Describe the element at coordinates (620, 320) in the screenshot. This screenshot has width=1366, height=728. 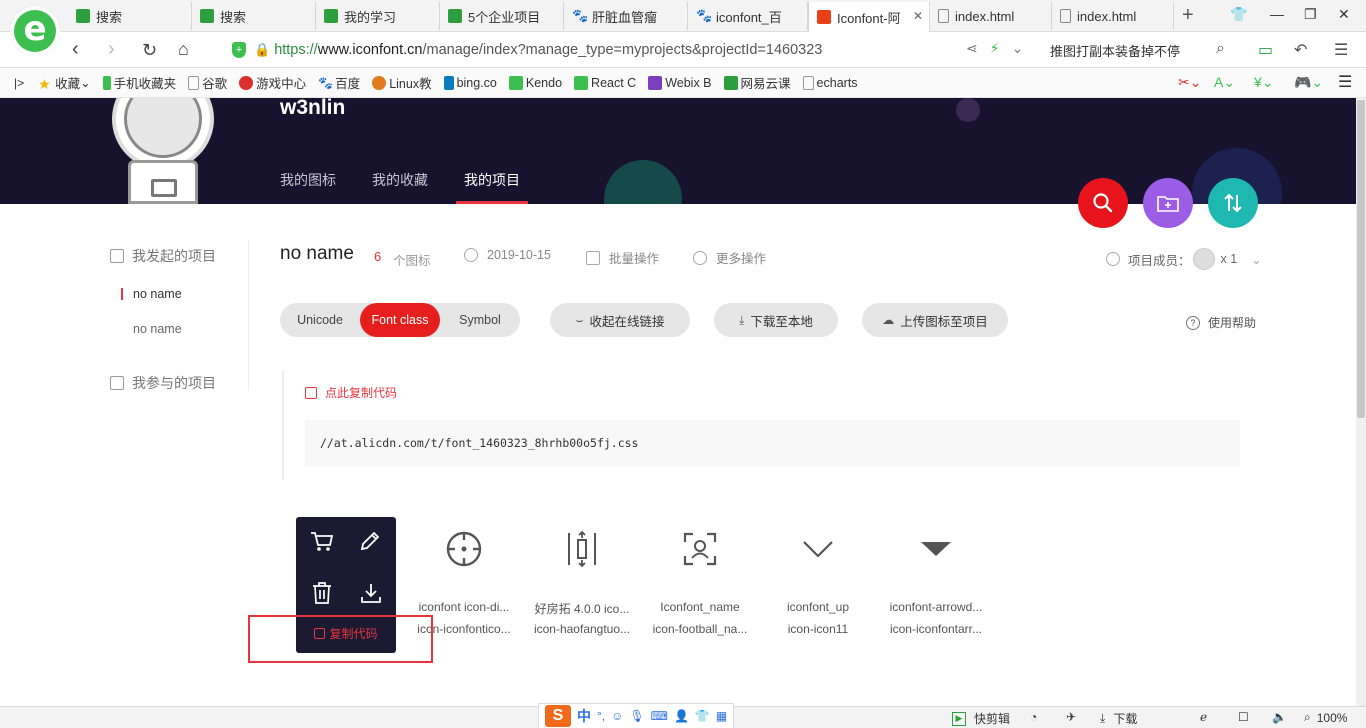
I see `collapse-link-button: ⌣ 收起在线链接` at that location.